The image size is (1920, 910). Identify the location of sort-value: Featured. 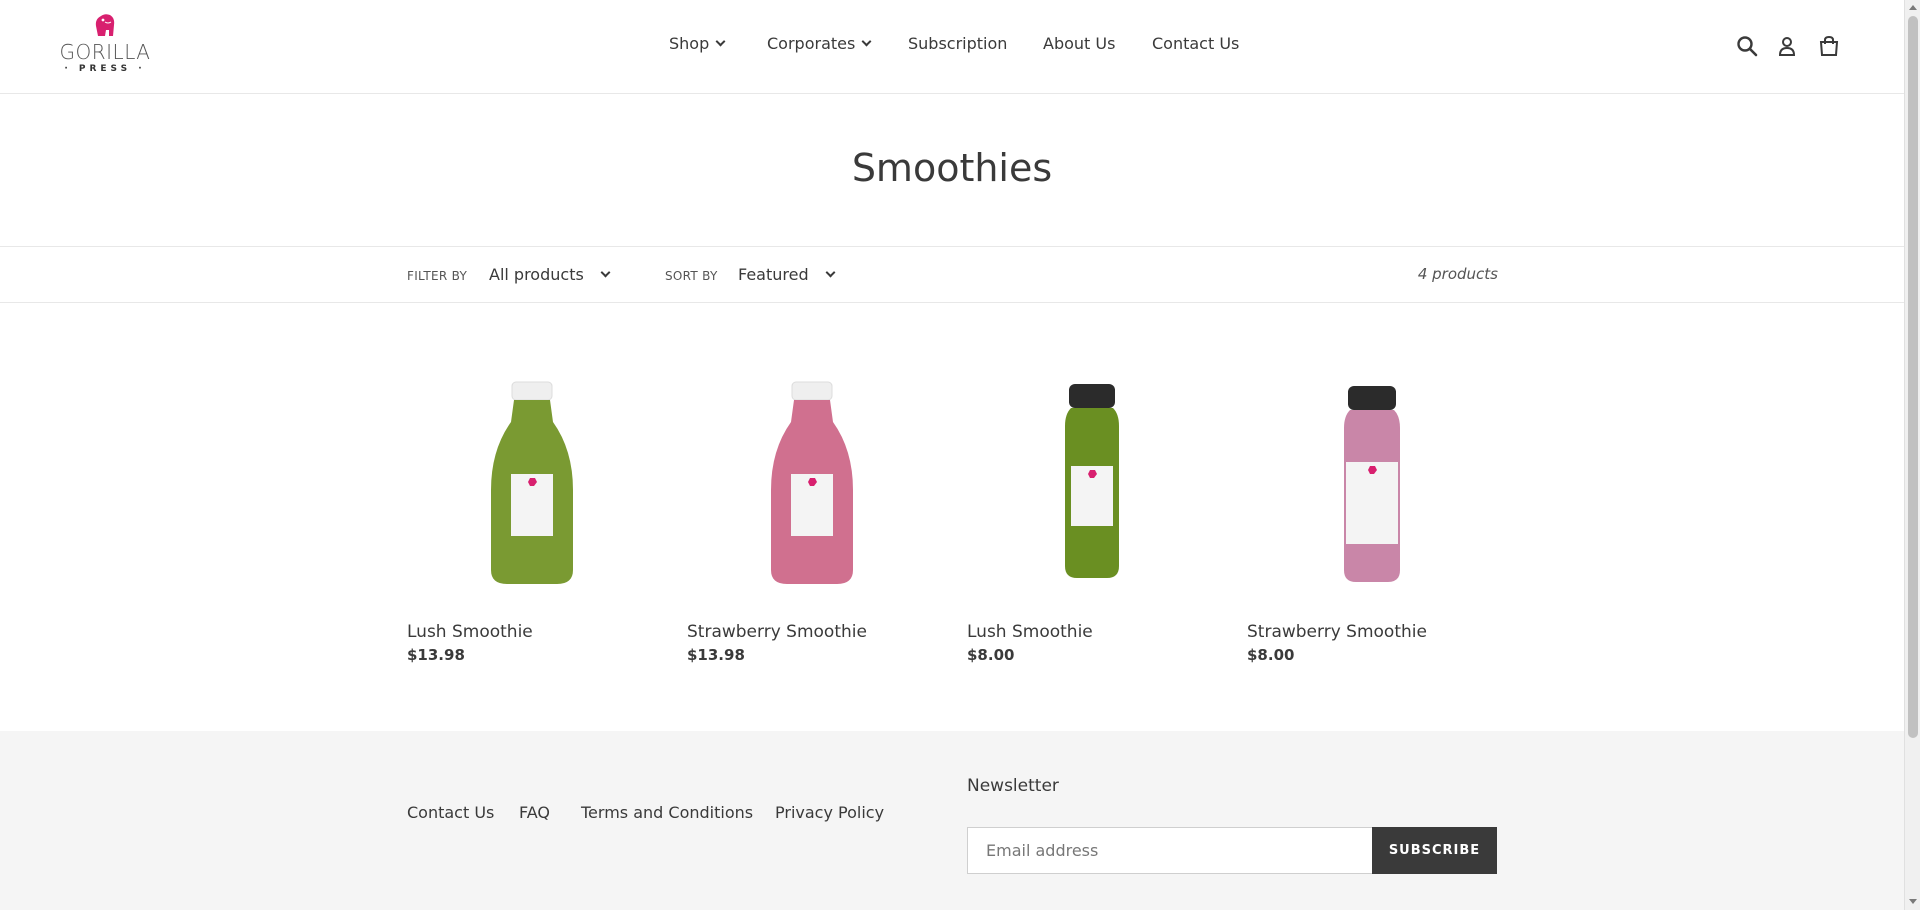
(773, 274).